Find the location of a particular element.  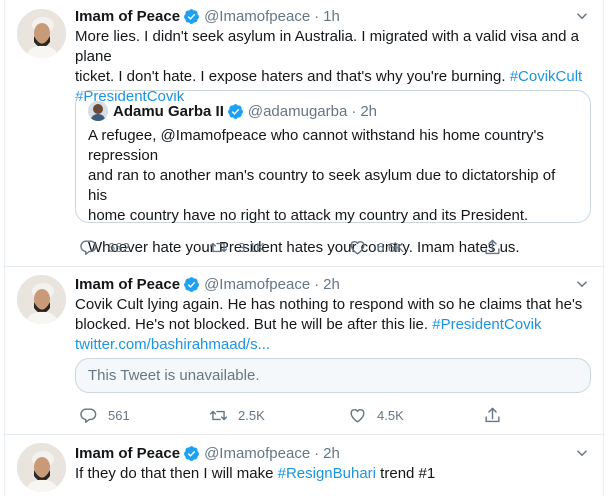

like-count: 4.5K is located at coordinates (390, 415).